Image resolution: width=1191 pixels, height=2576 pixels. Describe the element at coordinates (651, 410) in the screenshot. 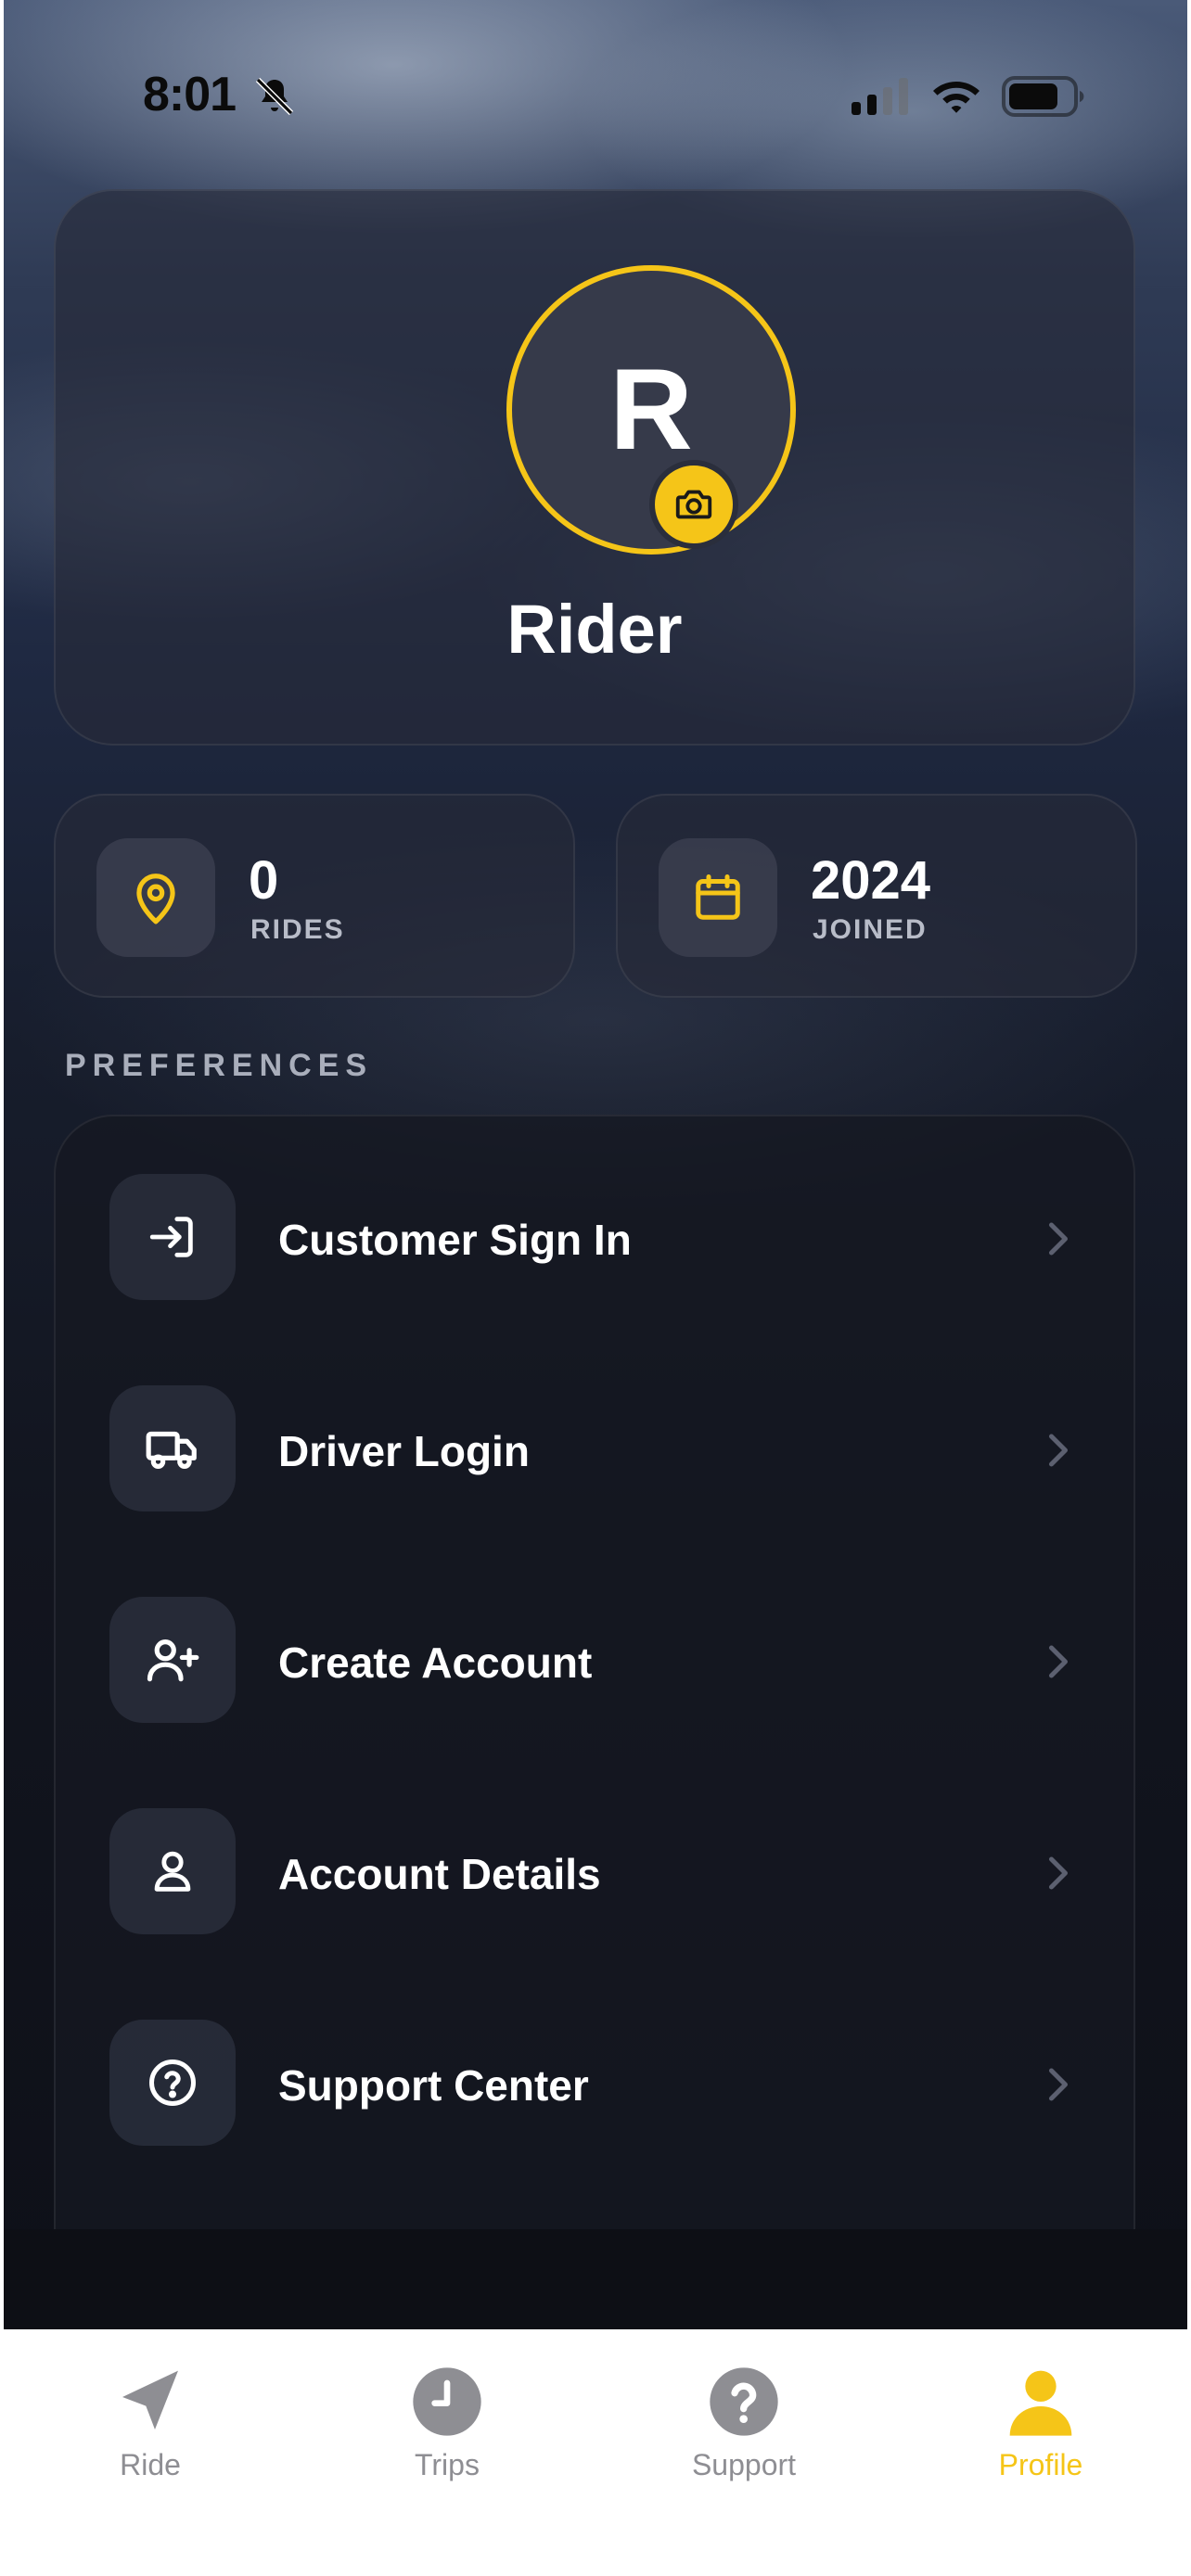

I see `avatar-initial: R` at that location.